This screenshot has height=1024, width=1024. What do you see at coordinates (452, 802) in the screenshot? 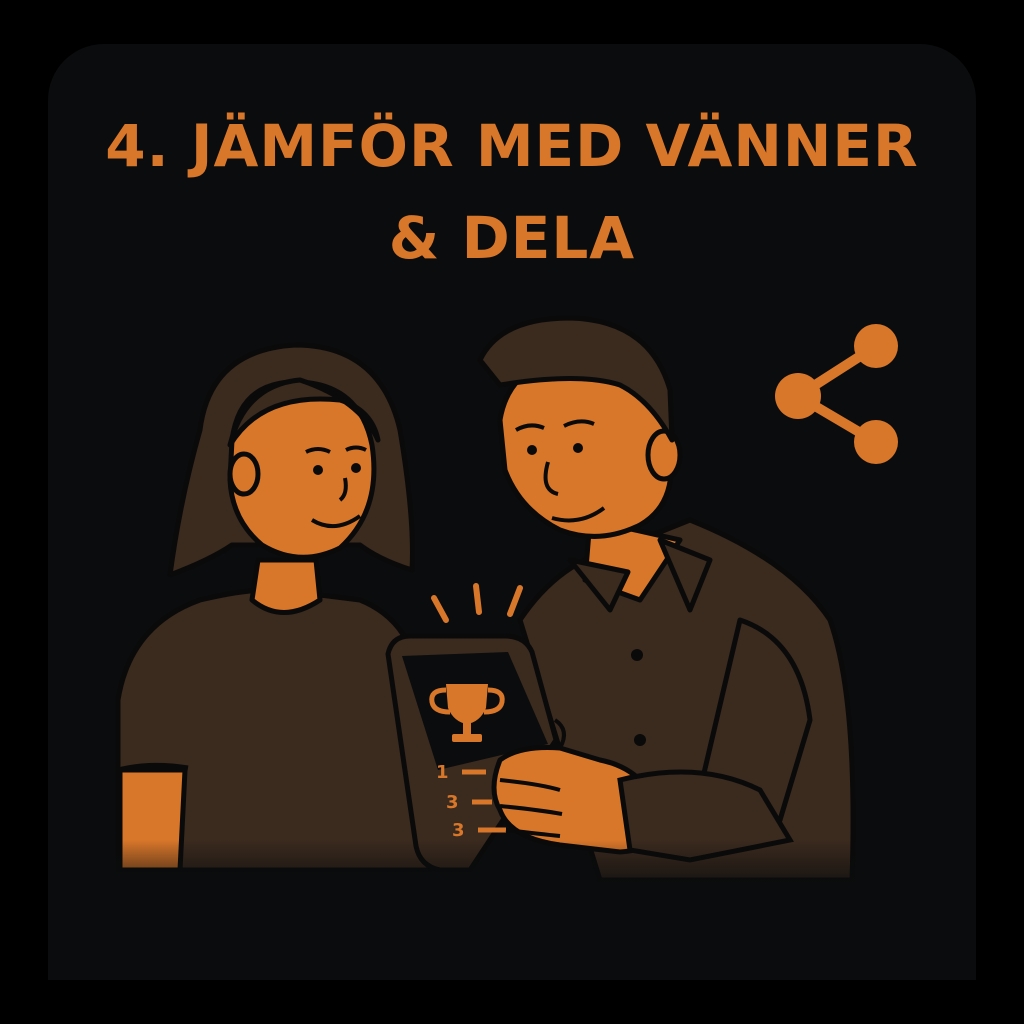
I see `rank-2: 3` at bounding box center [452, 802].